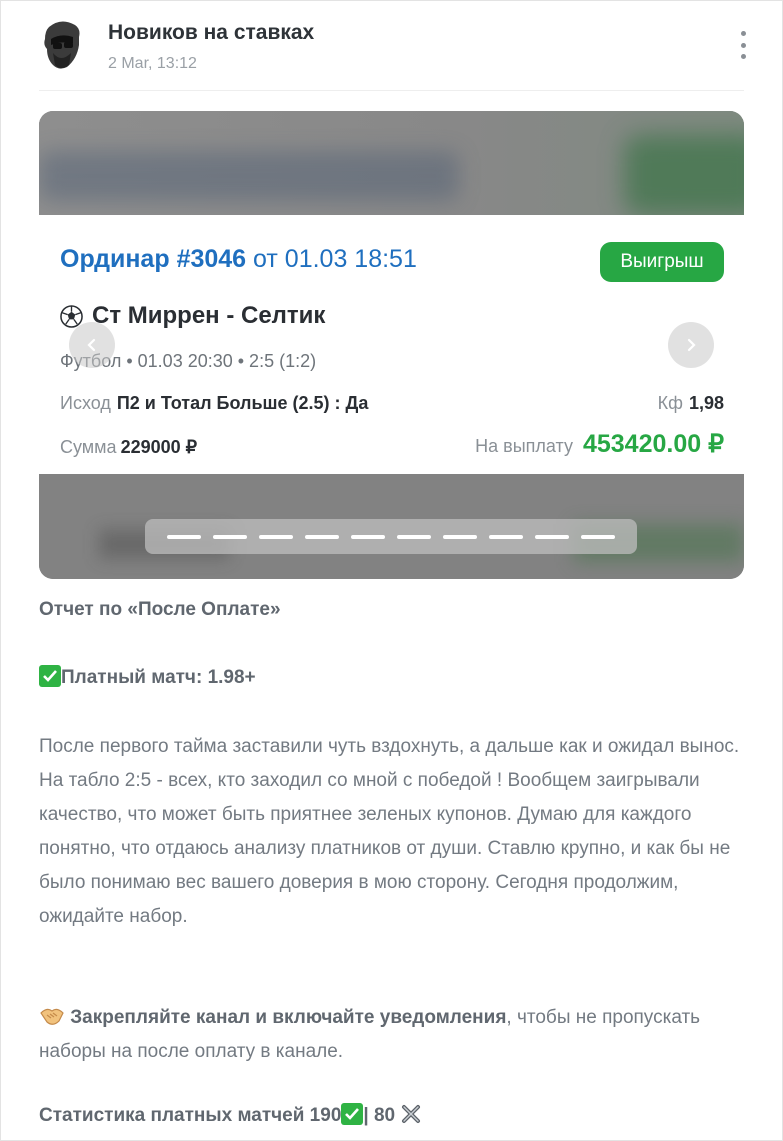 The width and height of the screenshot is (783, 1141). I want to click on stats-line: Статистика платных матчей 190 | 80, so click(394, 1116).